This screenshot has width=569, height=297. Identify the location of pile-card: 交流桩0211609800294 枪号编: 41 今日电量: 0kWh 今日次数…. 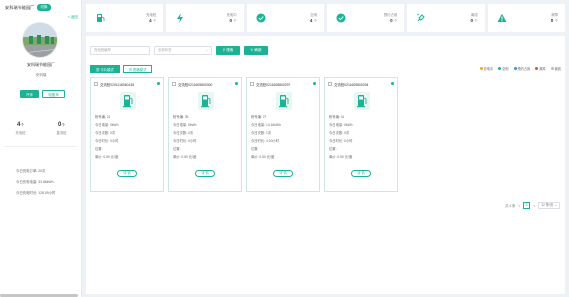
(361, 134).